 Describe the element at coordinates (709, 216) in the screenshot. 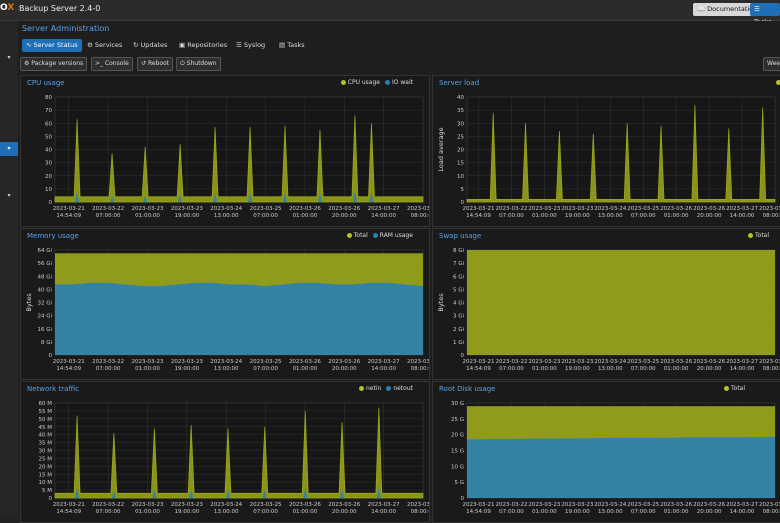

I see `x-tick-label: 20:00:00` at that location.